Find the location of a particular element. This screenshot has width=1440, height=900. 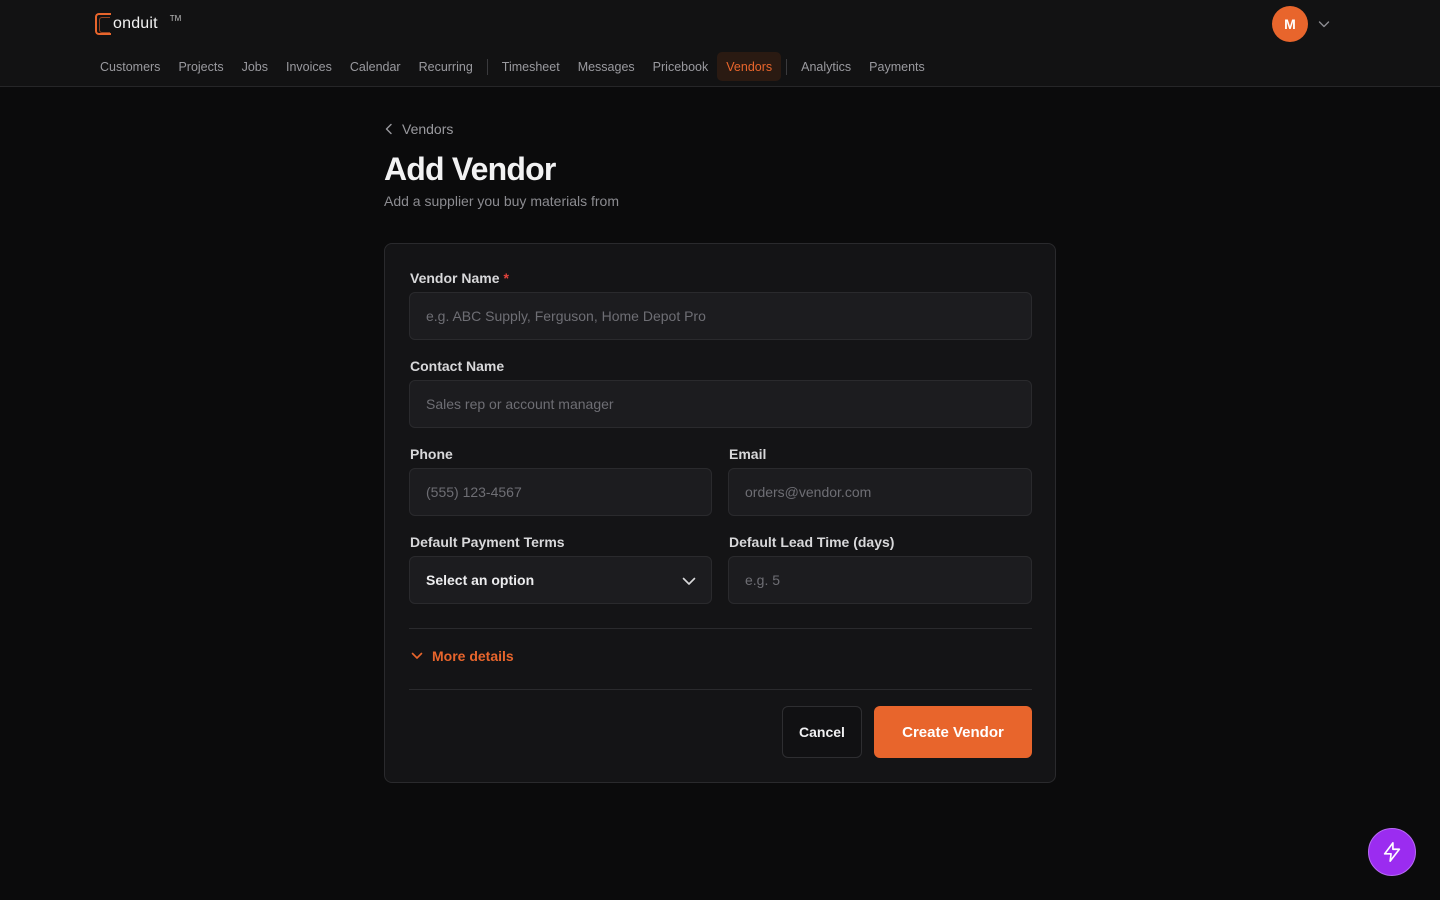

nav-item-invoices: Invoices is located at coordinates (309, 66).